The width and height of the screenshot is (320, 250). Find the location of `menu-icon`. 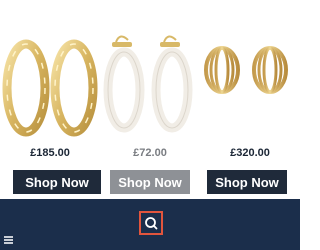

menu-icon is located at coordinates (8, 240).